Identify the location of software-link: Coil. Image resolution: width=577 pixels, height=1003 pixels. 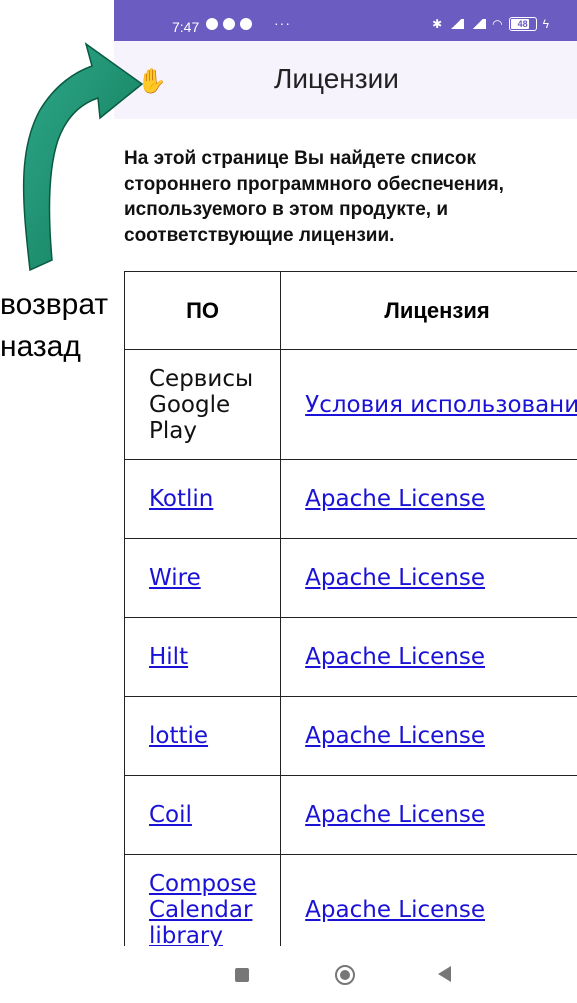
(170, 815).